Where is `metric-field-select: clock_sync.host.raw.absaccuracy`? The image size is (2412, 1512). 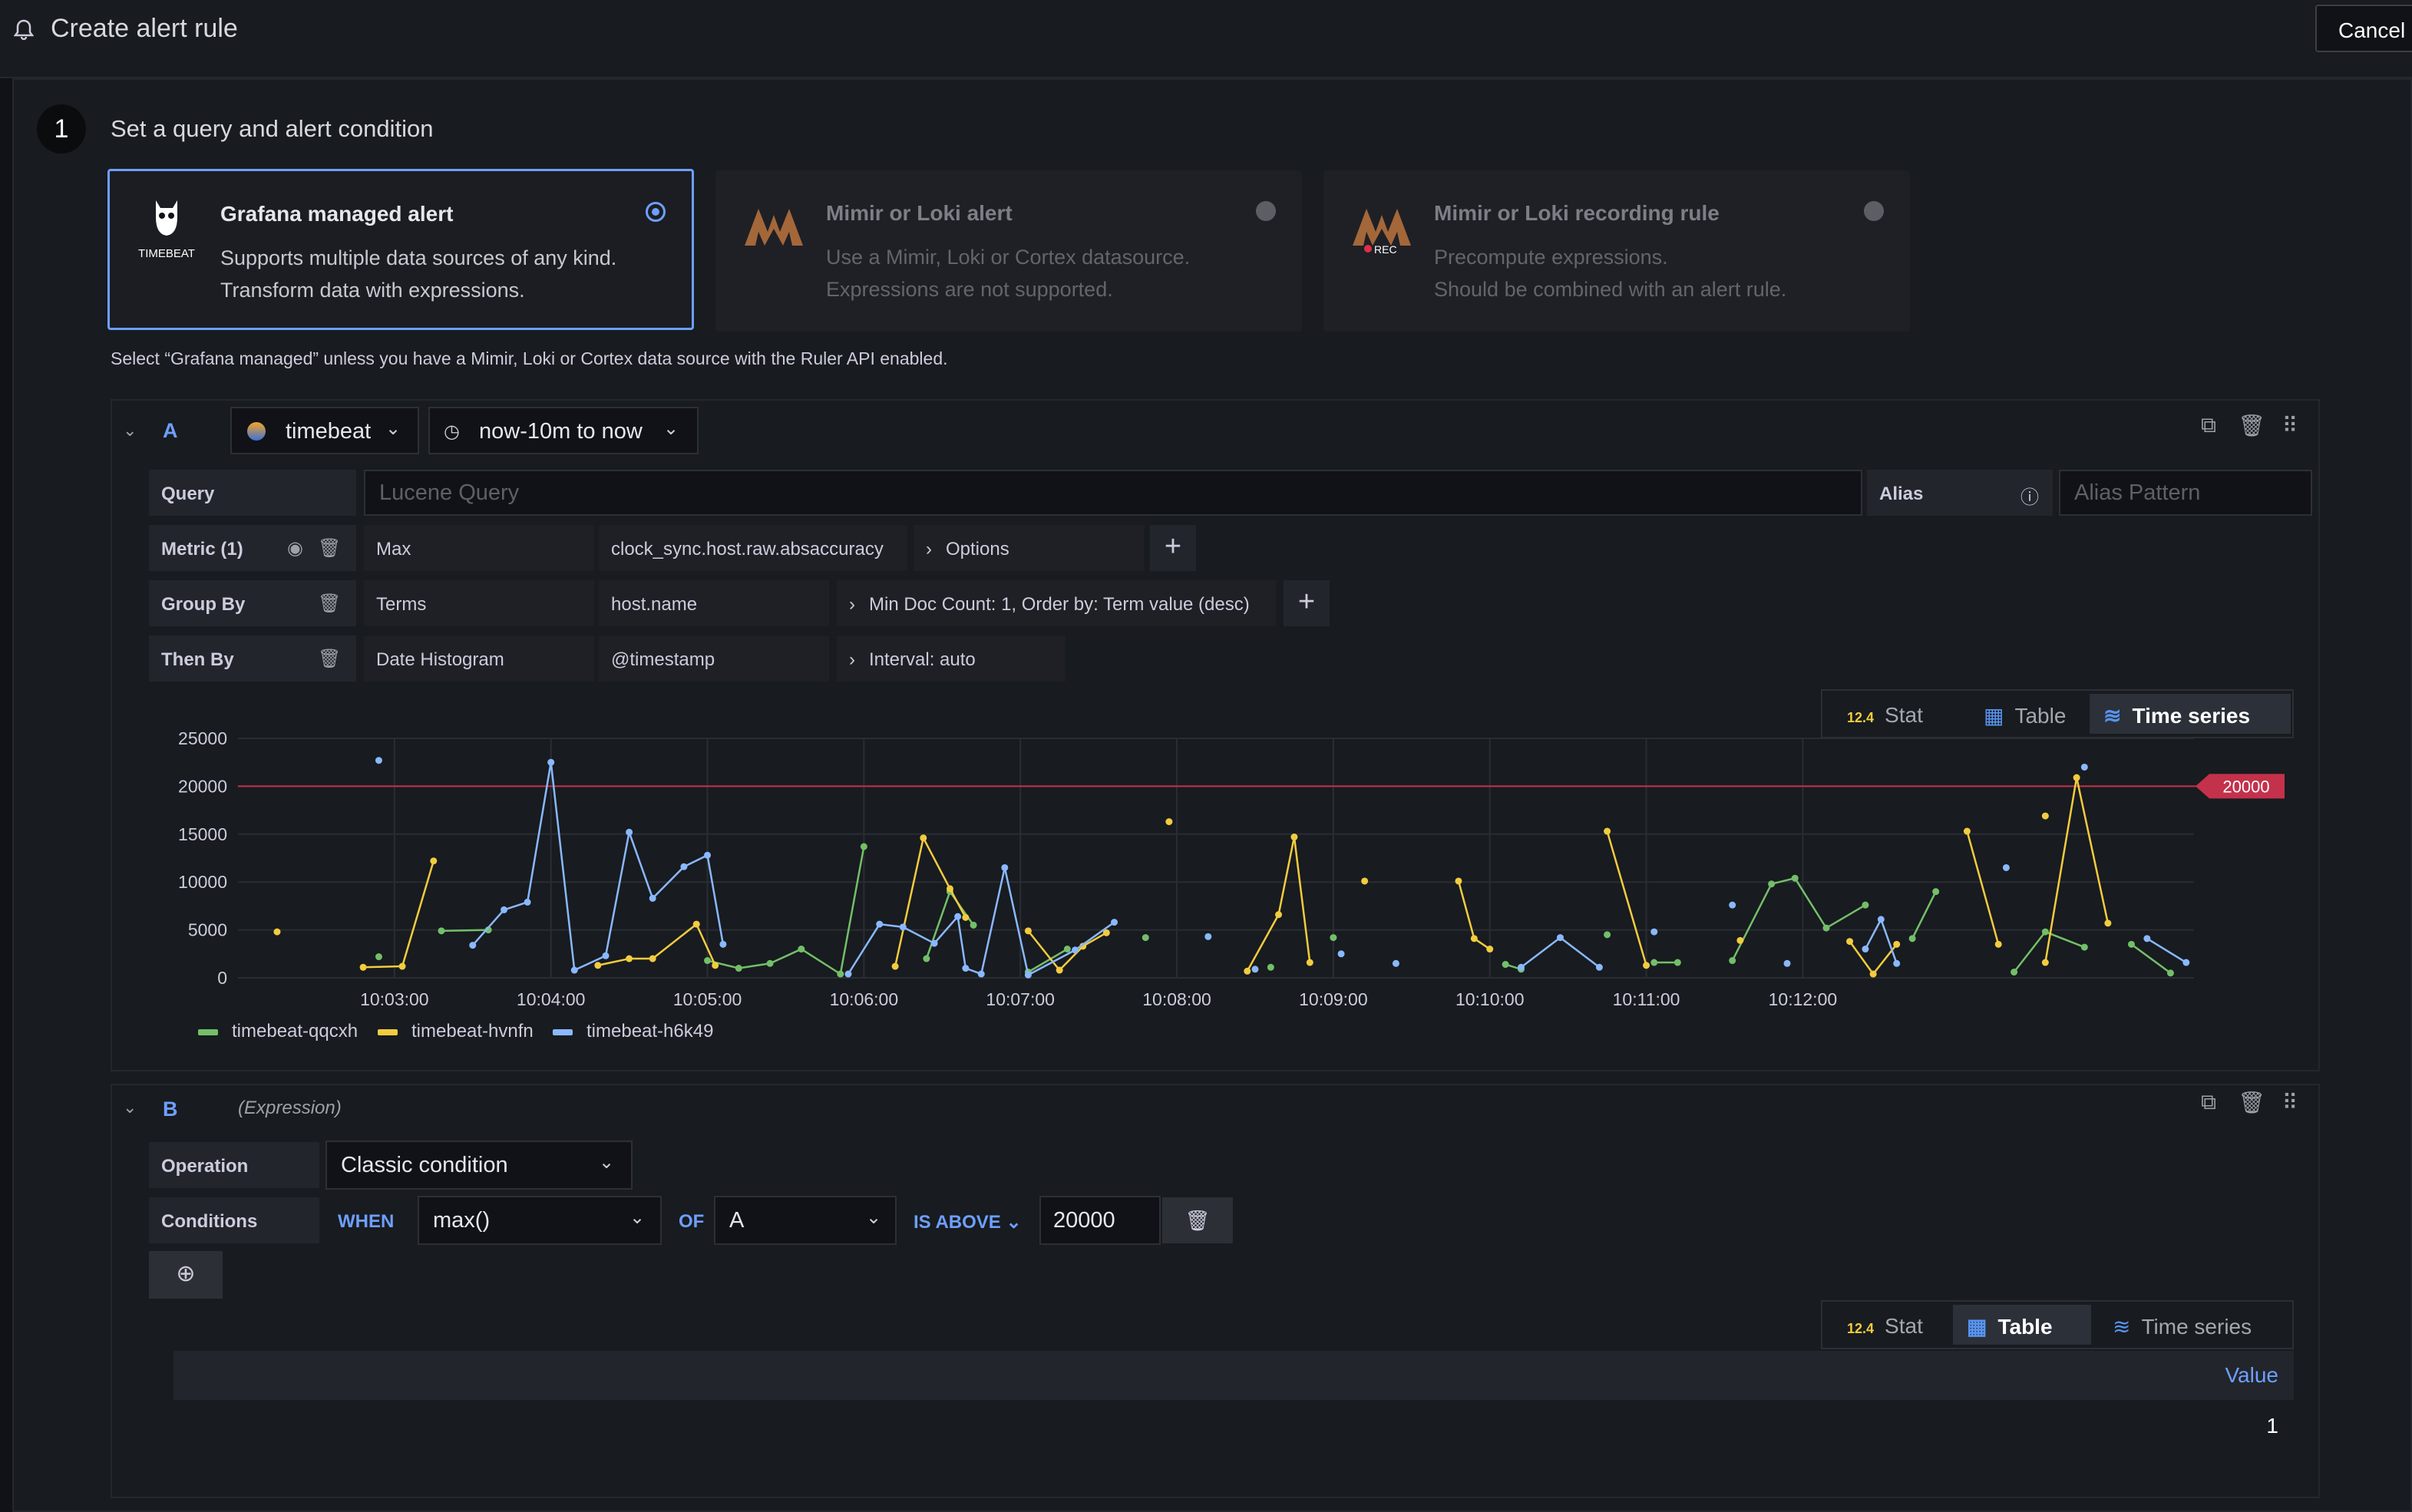 metric-field-select: clock_sync.host.raw.absaccuracy is located at coordinates (753, 548).